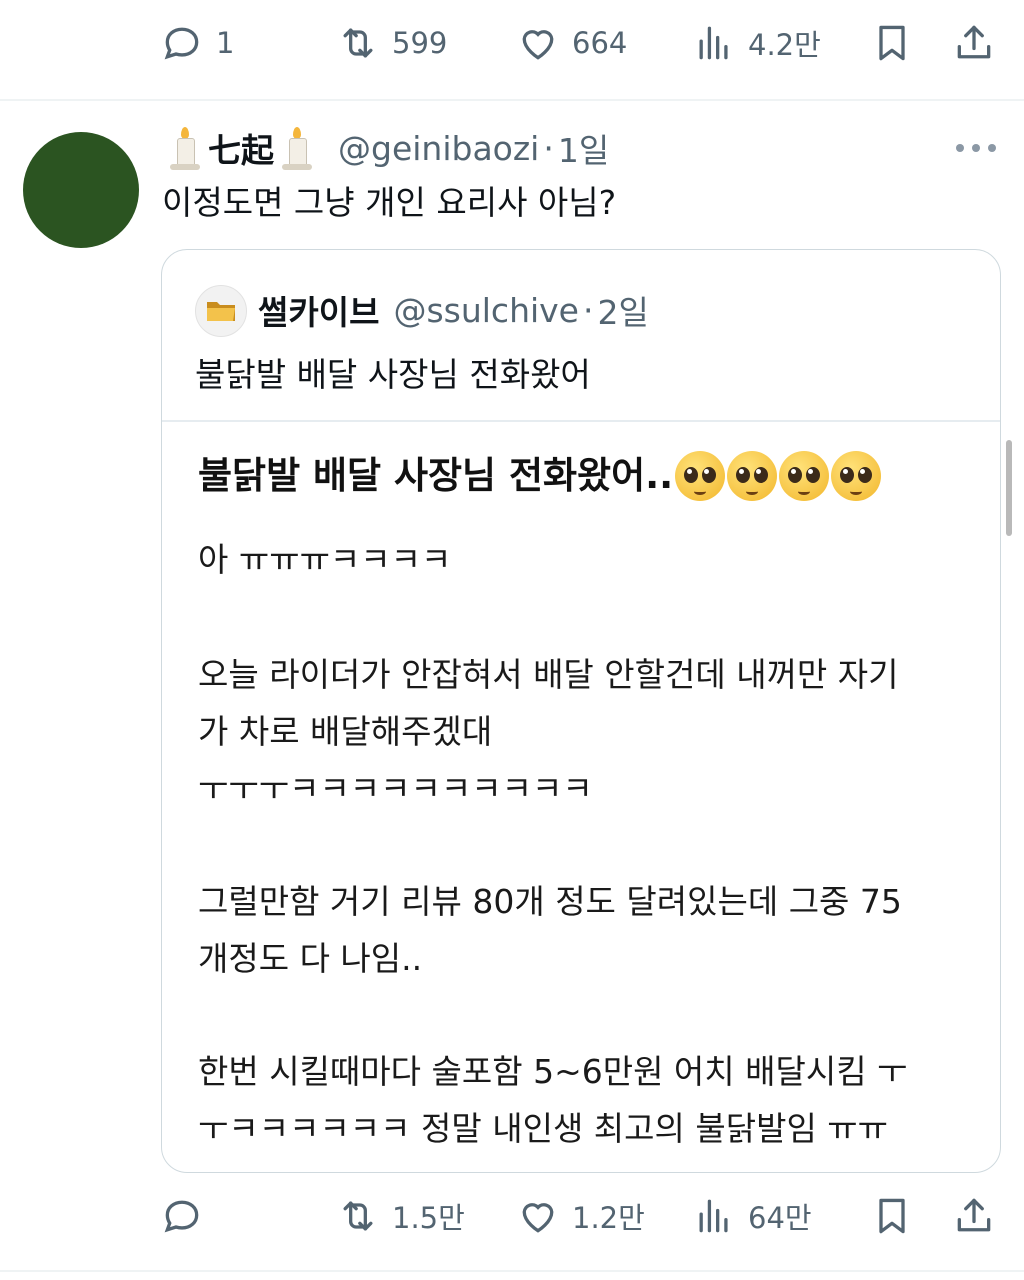 This screenshot has width=1024, height=1280. I want to click on views-count: 64만, so click(780, 1218).